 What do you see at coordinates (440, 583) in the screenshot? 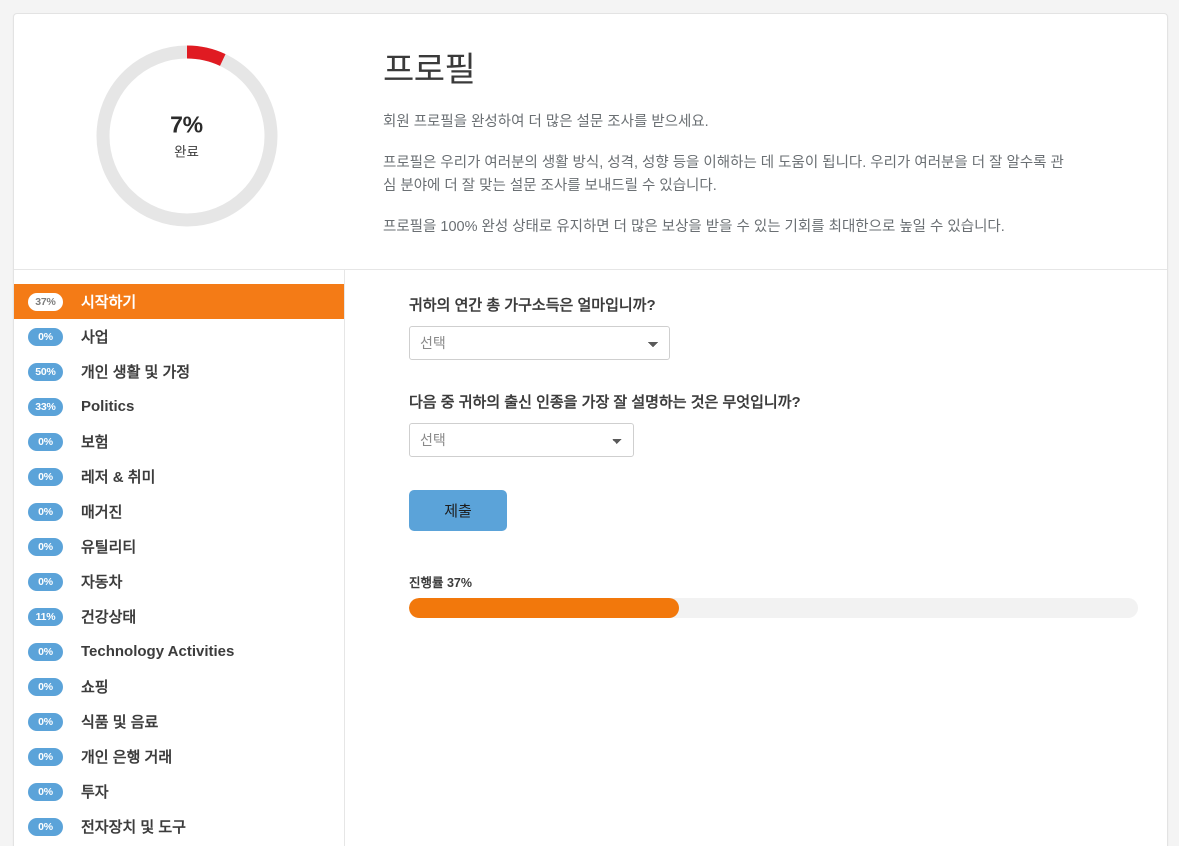
I see `progress-label: 진행률 37%` at bounding box center [440, 583].